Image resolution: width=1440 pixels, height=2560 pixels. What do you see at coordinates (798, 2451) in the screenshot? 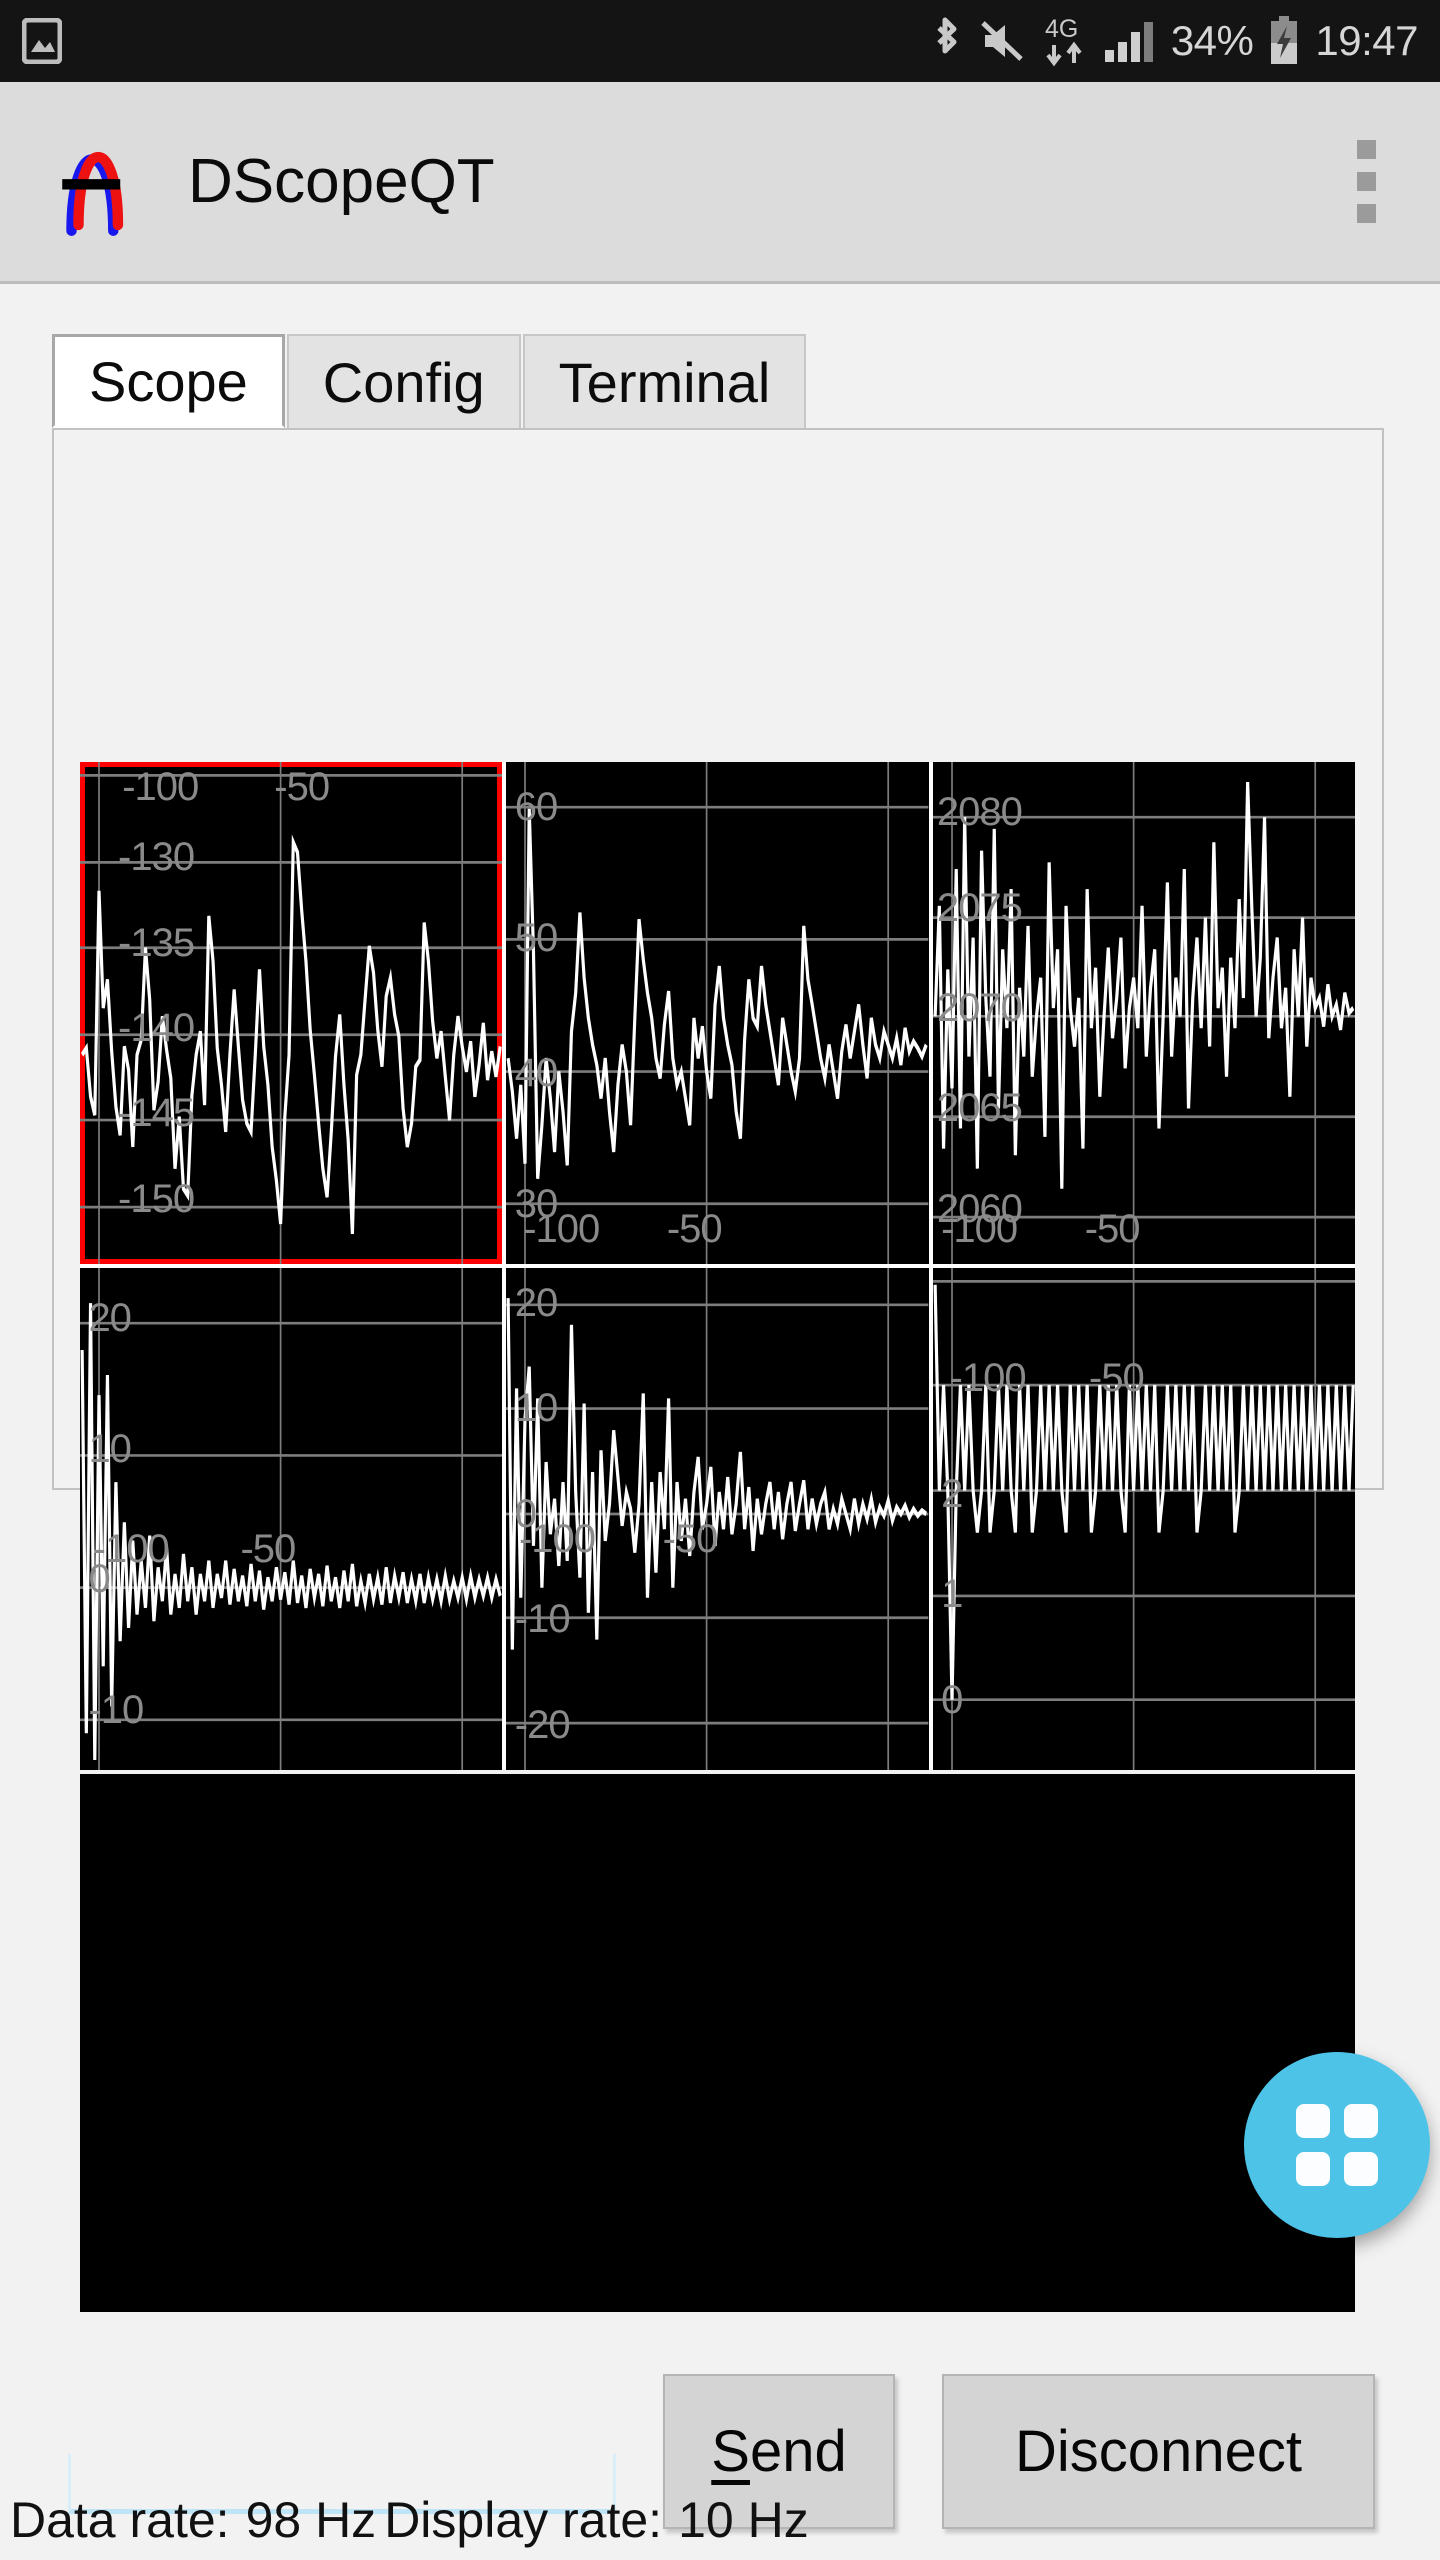
I see `send-label-rest: end` at bounding box center [798, 2451].